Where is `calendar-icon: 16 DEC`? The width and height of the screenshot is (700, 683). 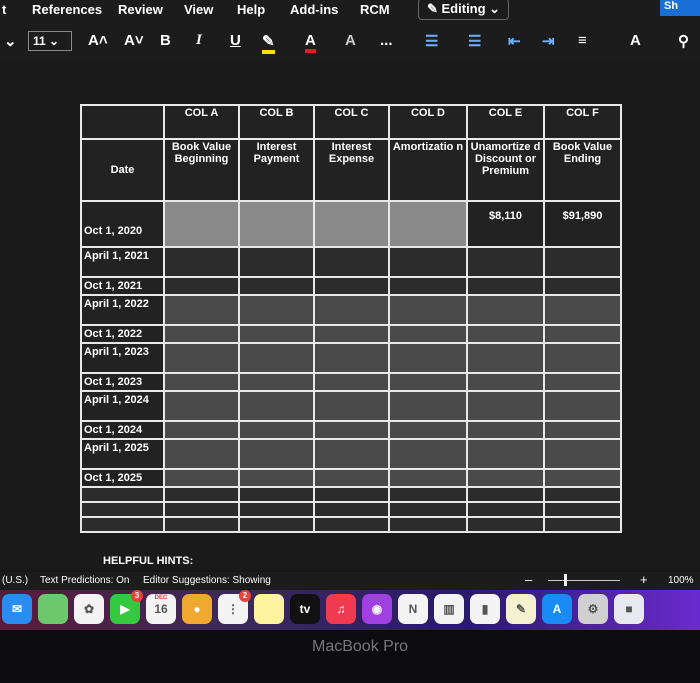 calendar-icon: 16 DEC is located at coordinates (161, 609).